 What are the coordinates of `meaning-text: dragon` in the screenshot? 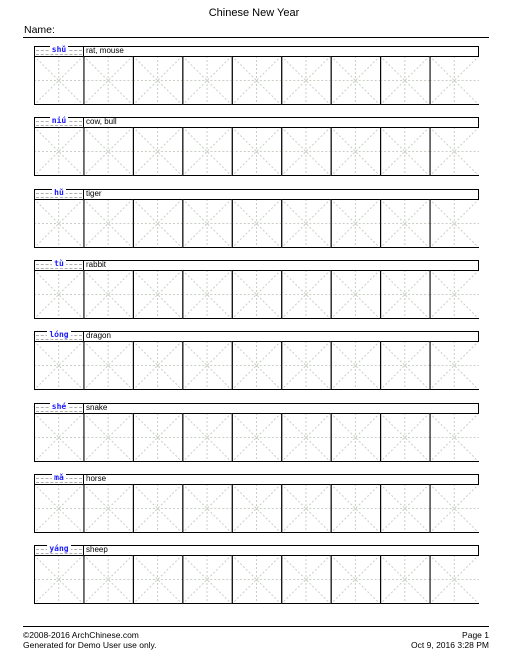 It's located at (98, 335).